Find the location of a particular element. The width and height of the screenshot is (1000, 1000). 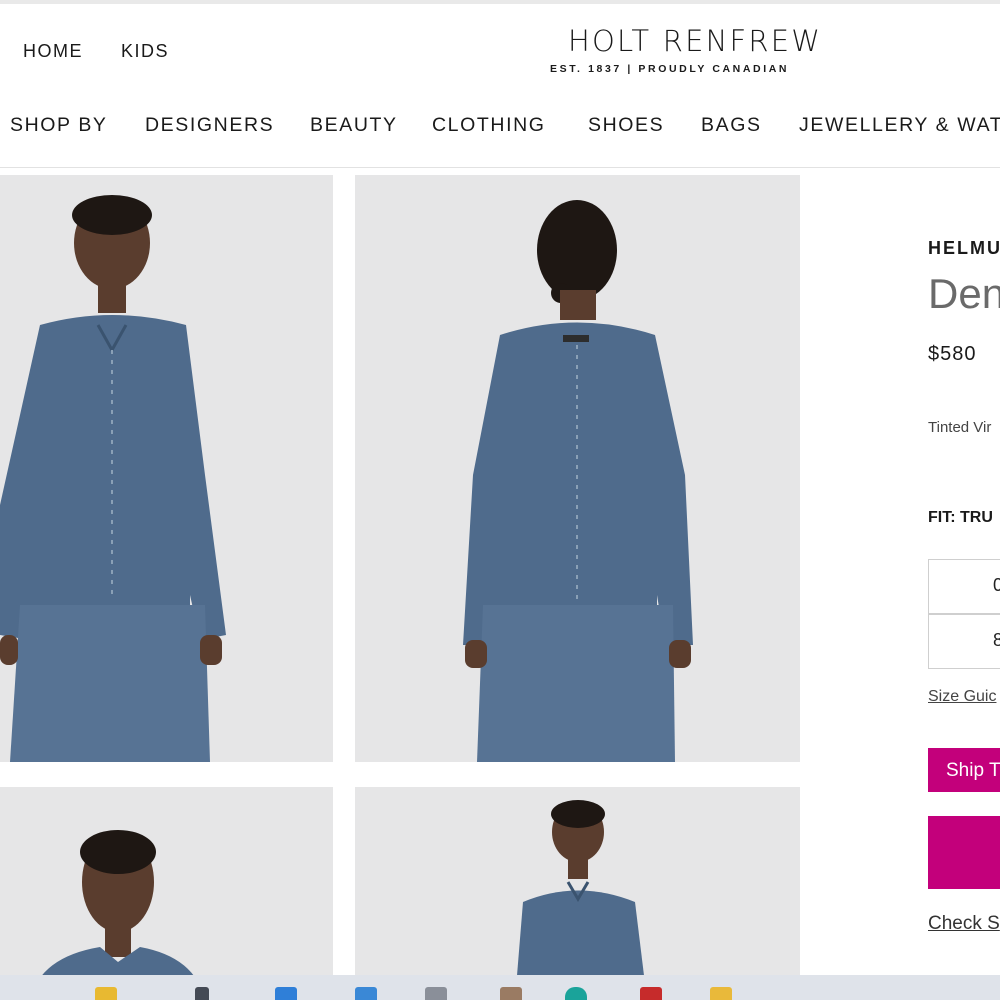

taskbar is located at coordinates (500, 987).